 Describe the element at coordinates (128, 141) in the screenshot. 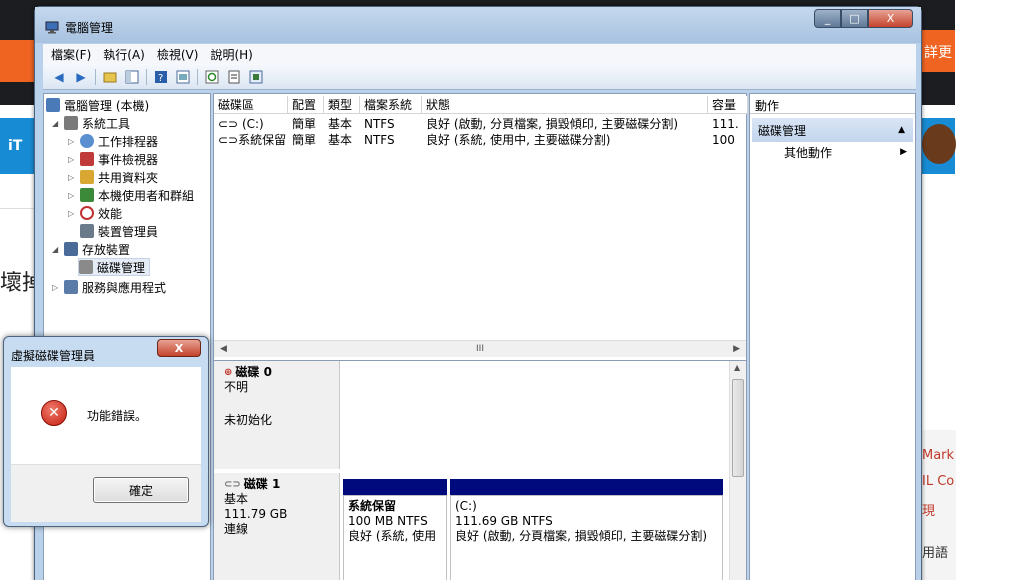

I see `tree-item-label: 工作排程器` at that location.